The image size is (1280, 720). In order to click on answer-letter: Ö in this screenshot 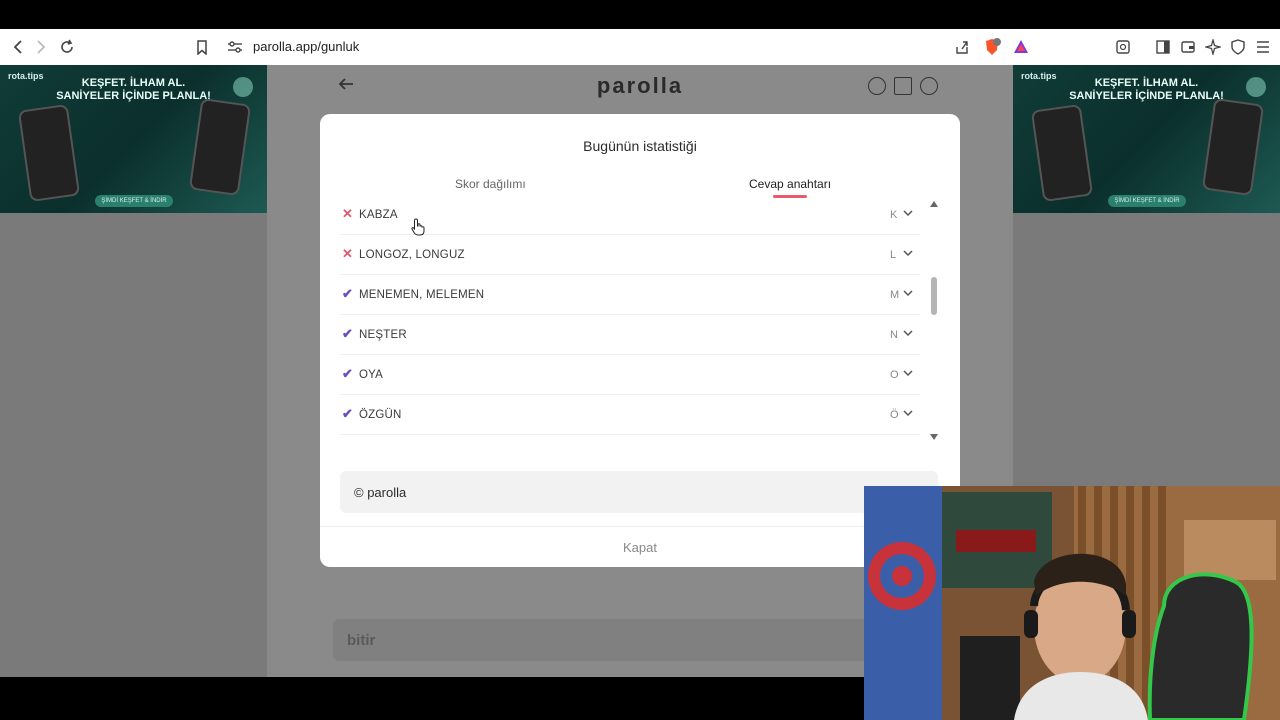, I will do `click(894, 415)`.